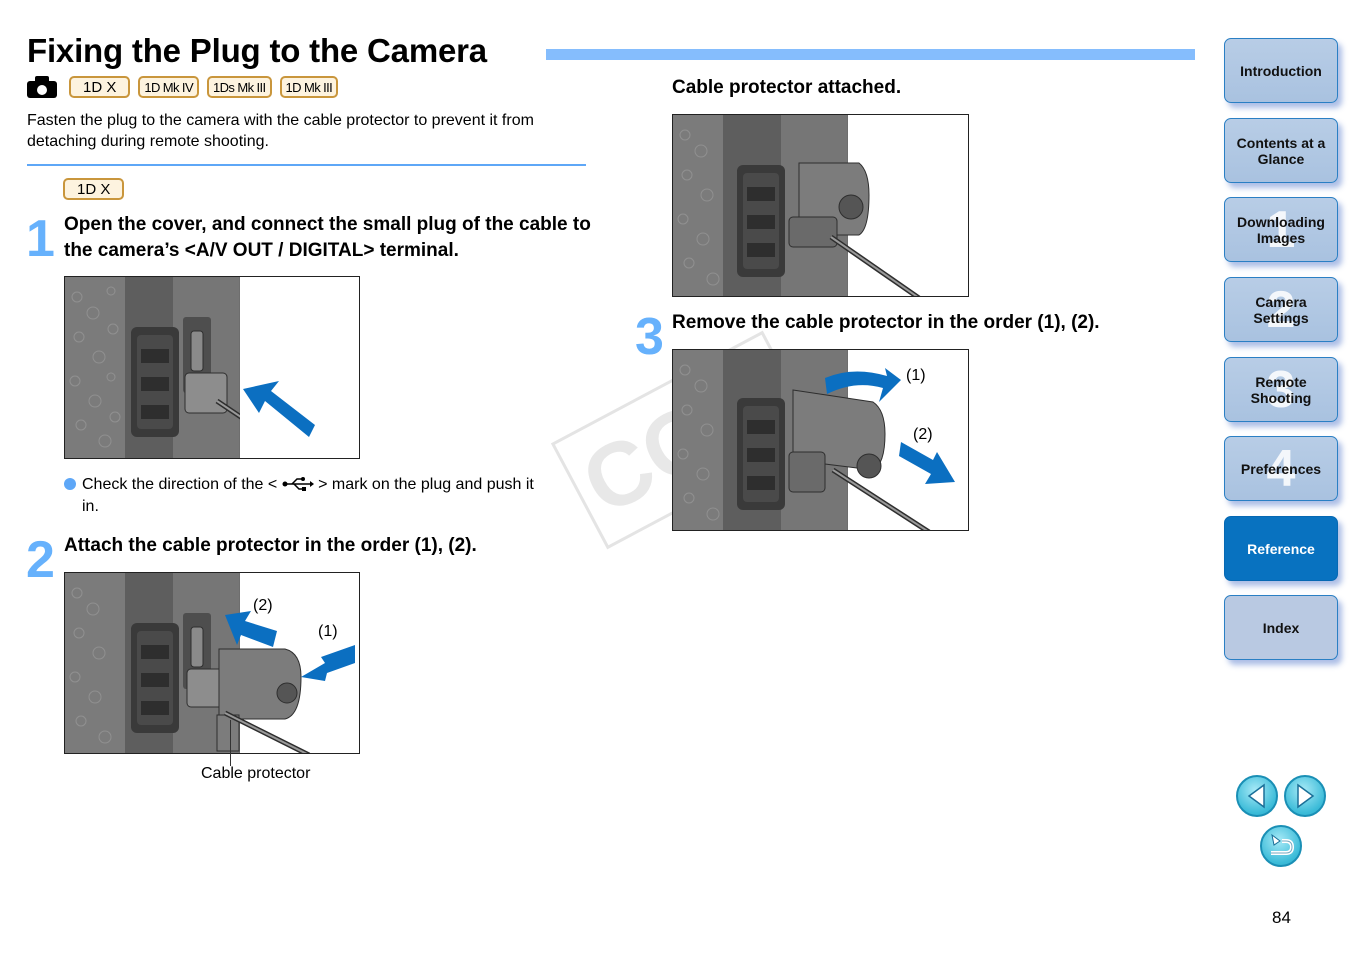 Image resolution: width=1350 pixels, height=954 pixels. I want to click on nav-camera-settings: 2 Camera Settings, so click(1281, 309).